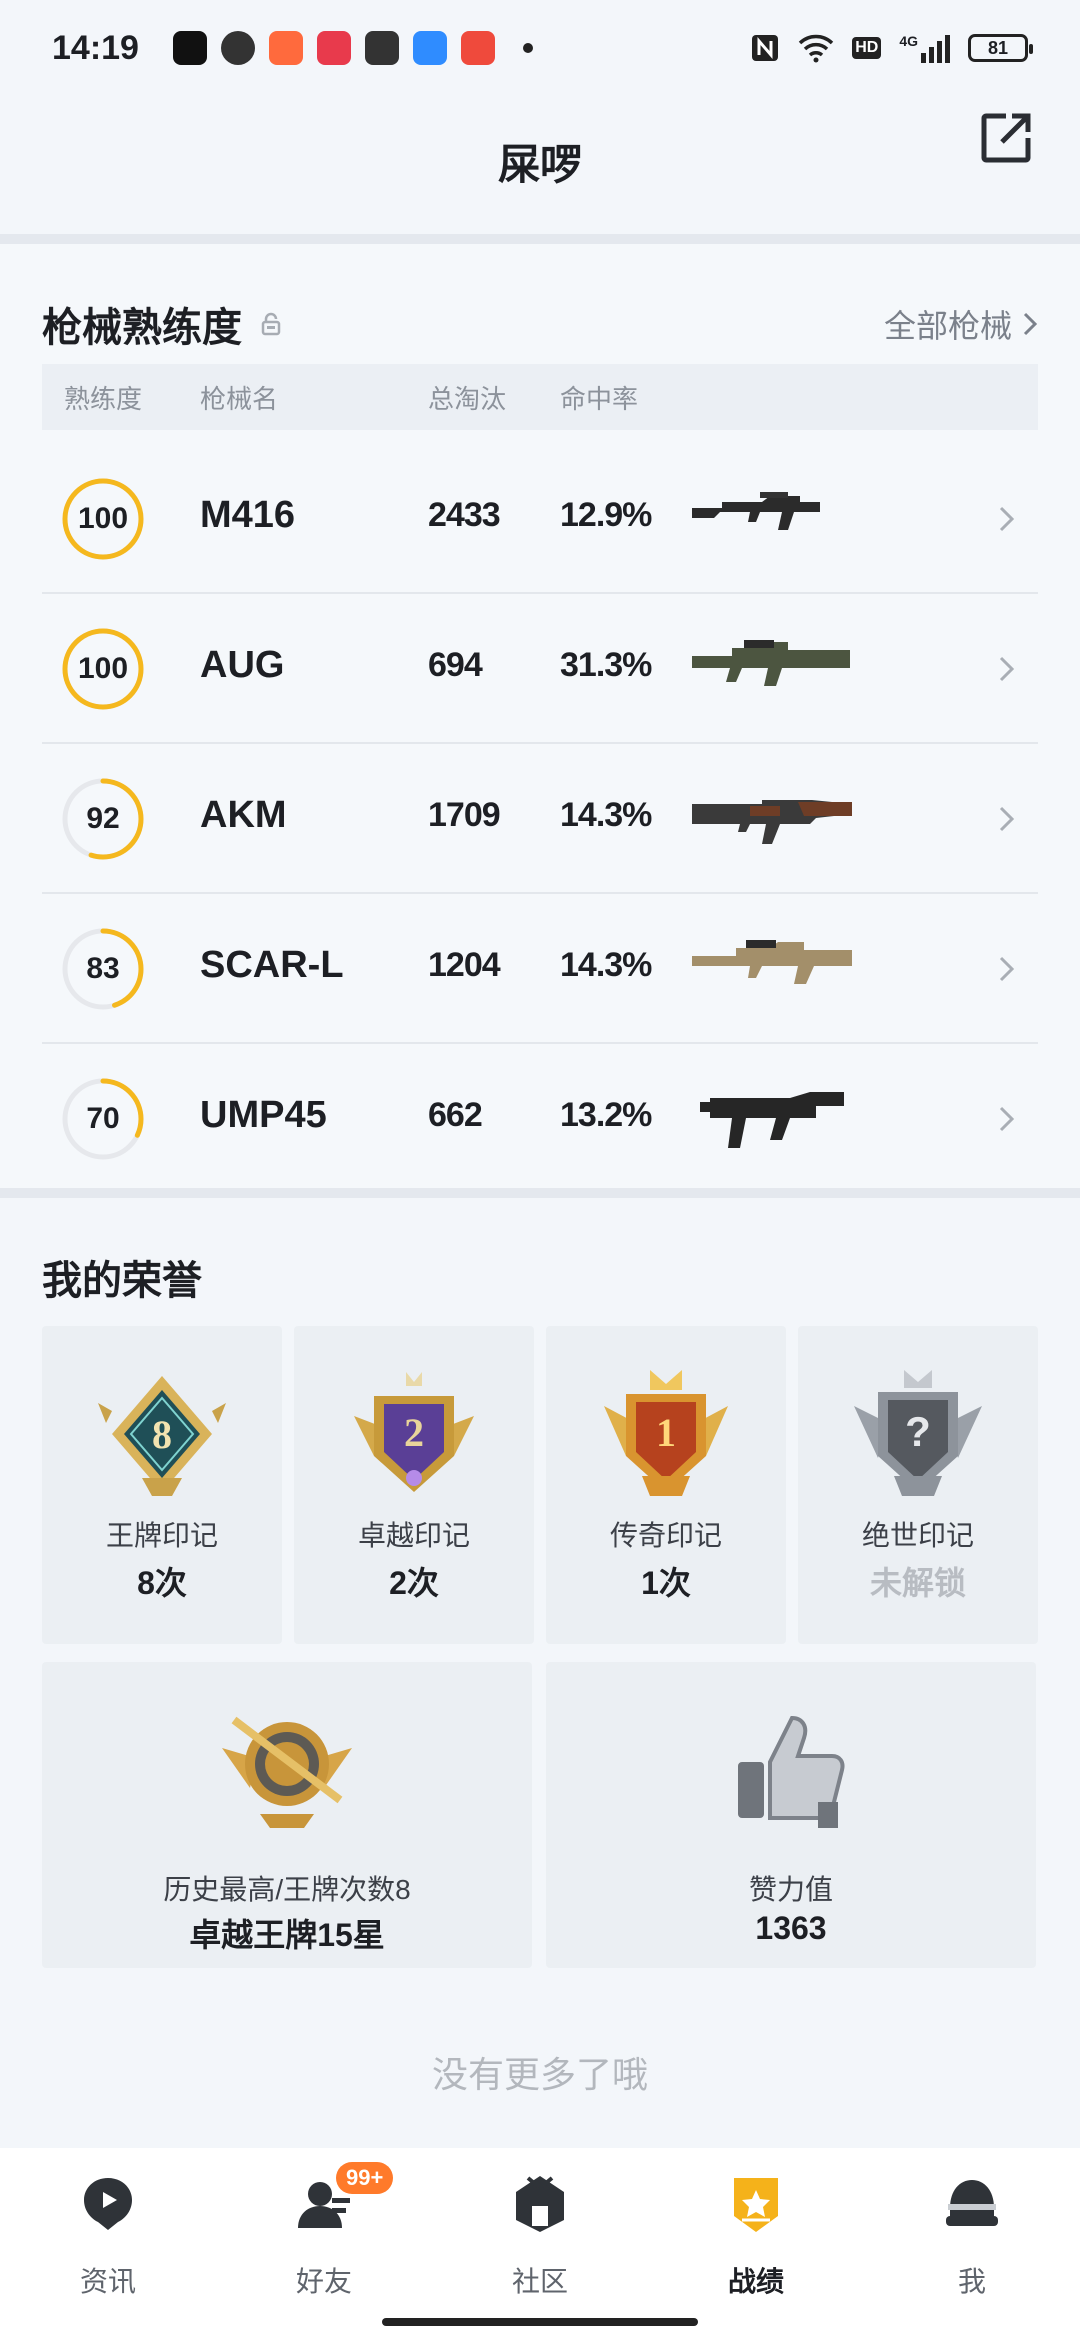 This screenshot has height=2340, width=1080. I want to click on weapon-kills: 1709, so click(464, 815).